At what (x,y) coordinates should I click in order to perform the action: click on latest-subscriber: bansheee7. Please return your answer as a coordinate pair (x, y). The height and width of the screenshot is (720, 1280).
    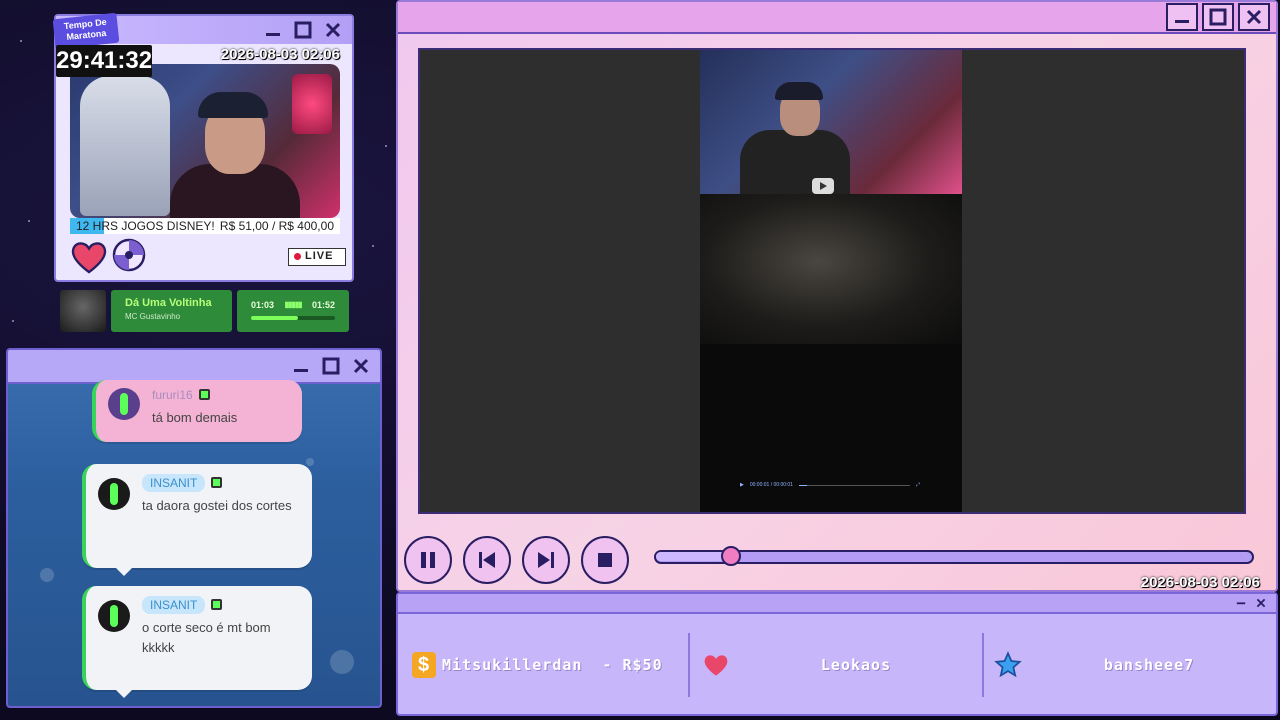
    Looking at the image, I should click on (1130, 665).